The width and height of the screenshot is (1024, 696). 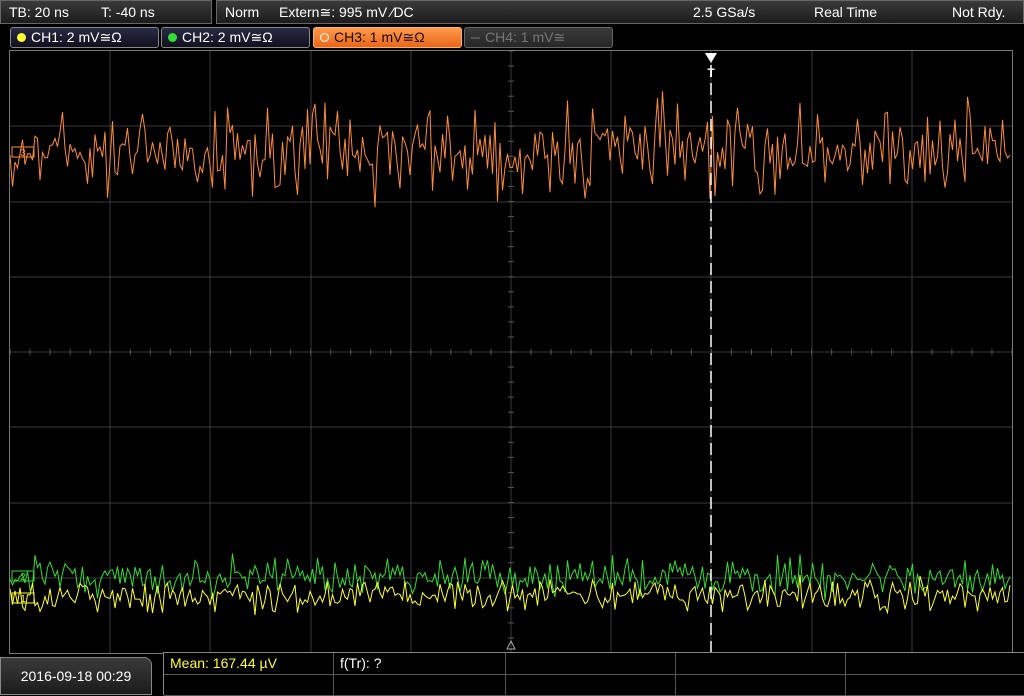 What do you see at coordinates (172, 37) in the screenshot?
I see `ch2-indicator-icon` at bounding box center [172, 37].